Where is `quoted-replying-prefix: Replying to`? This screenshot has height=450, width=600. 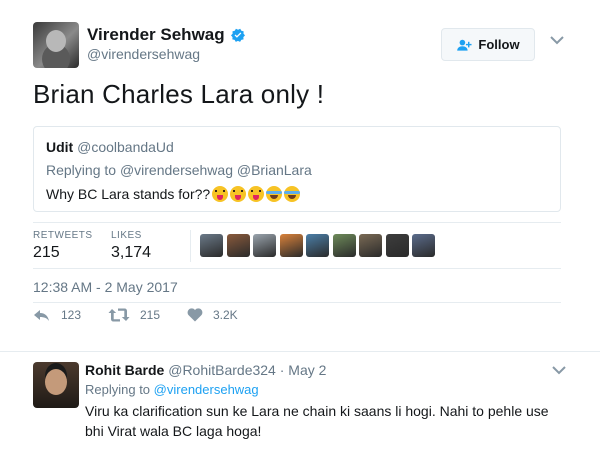 quoted-replying-prefix: Replying to is located at coordinates (81, 170).